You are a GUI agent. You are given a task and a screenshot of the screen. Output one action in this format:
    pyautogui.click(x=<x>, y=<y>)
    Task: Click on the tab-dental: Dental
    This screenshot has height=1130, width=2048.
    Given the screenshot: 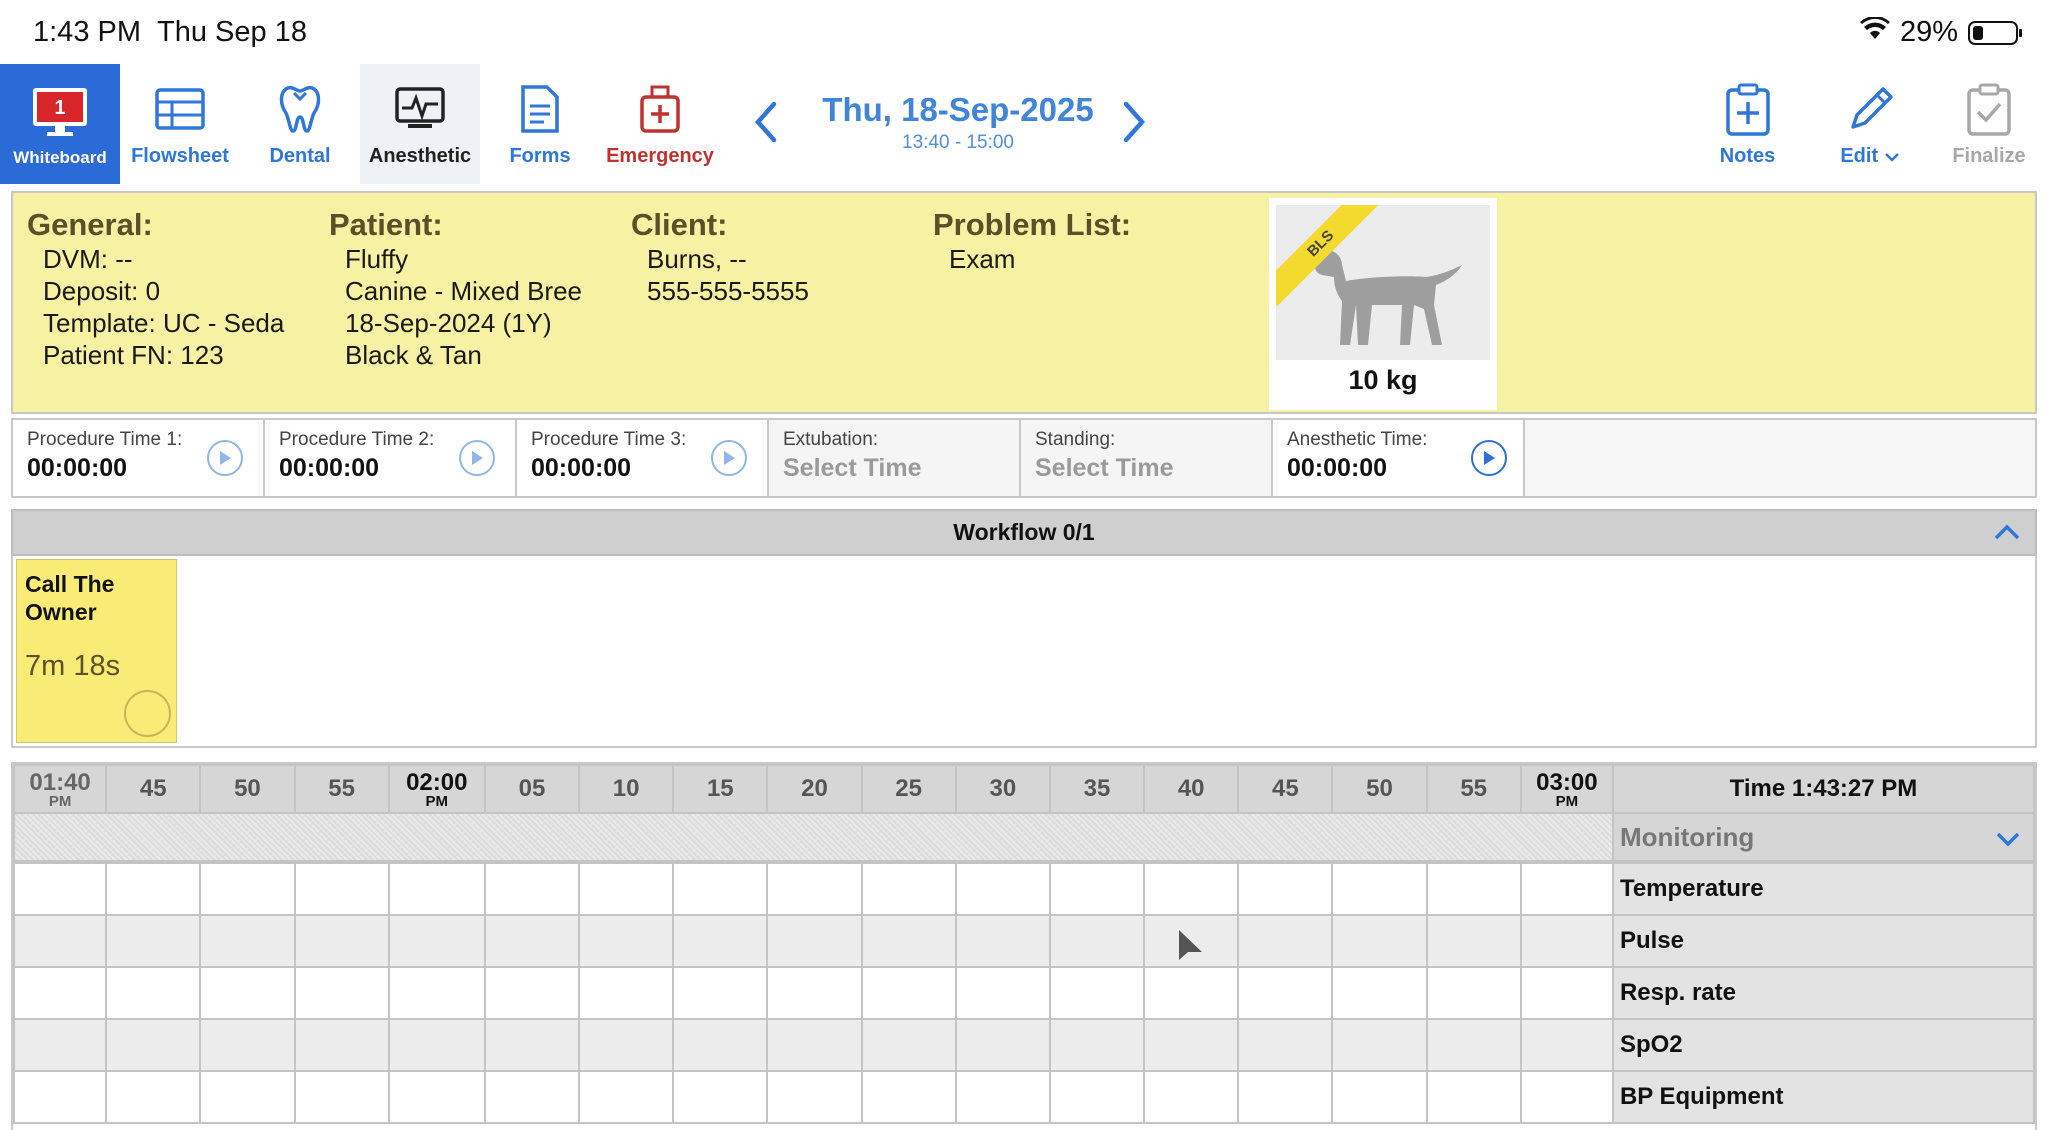 What is the action you would take?
    pyautogui.click(x=300, y=124)
    